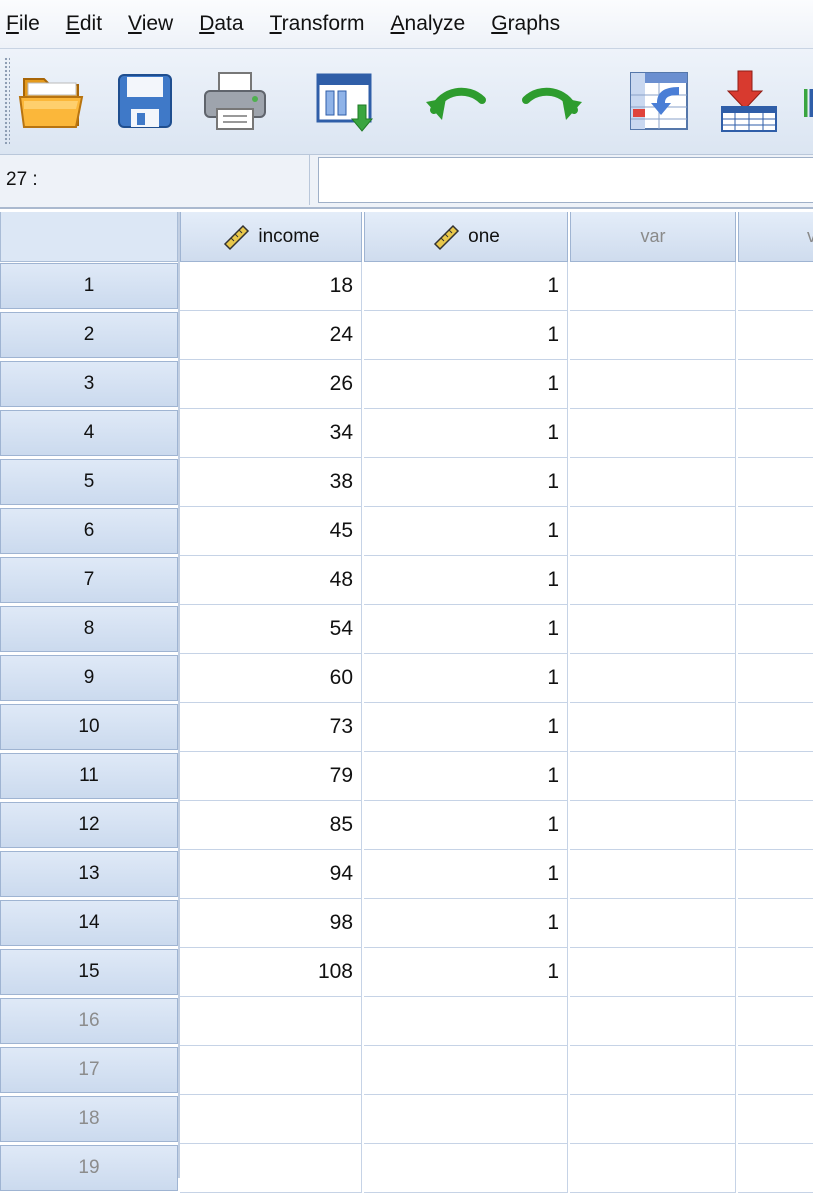 This screenshot has height=1193, width=813. Describe the element at coordinates (271, 286) in the screenshot. I see `cell-income: 18` at that location.